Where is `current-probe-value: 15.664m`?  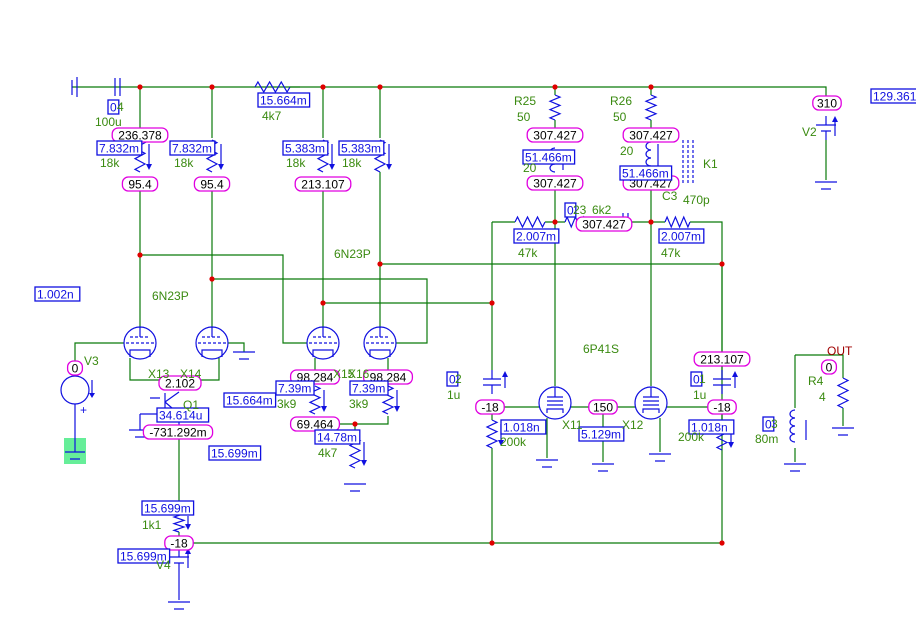 current-probe-value: 15.664m is located at coordinates (283, 101).